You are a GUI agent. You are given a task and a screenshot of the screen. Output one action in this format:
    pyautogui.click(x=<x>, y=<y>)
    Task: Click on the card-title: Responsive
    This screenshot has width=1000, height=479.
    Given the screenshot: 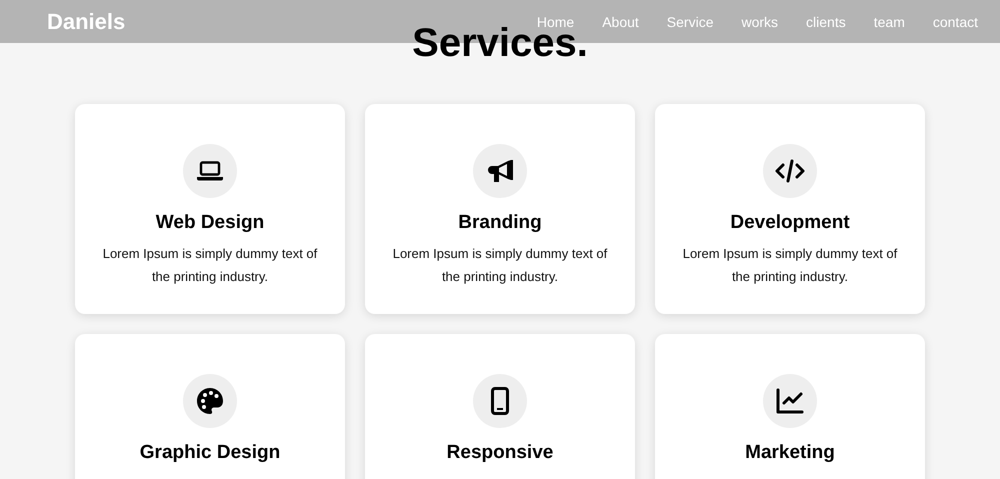 What is the action you would take?
    pyautogui.click(x=500, y=453)
    